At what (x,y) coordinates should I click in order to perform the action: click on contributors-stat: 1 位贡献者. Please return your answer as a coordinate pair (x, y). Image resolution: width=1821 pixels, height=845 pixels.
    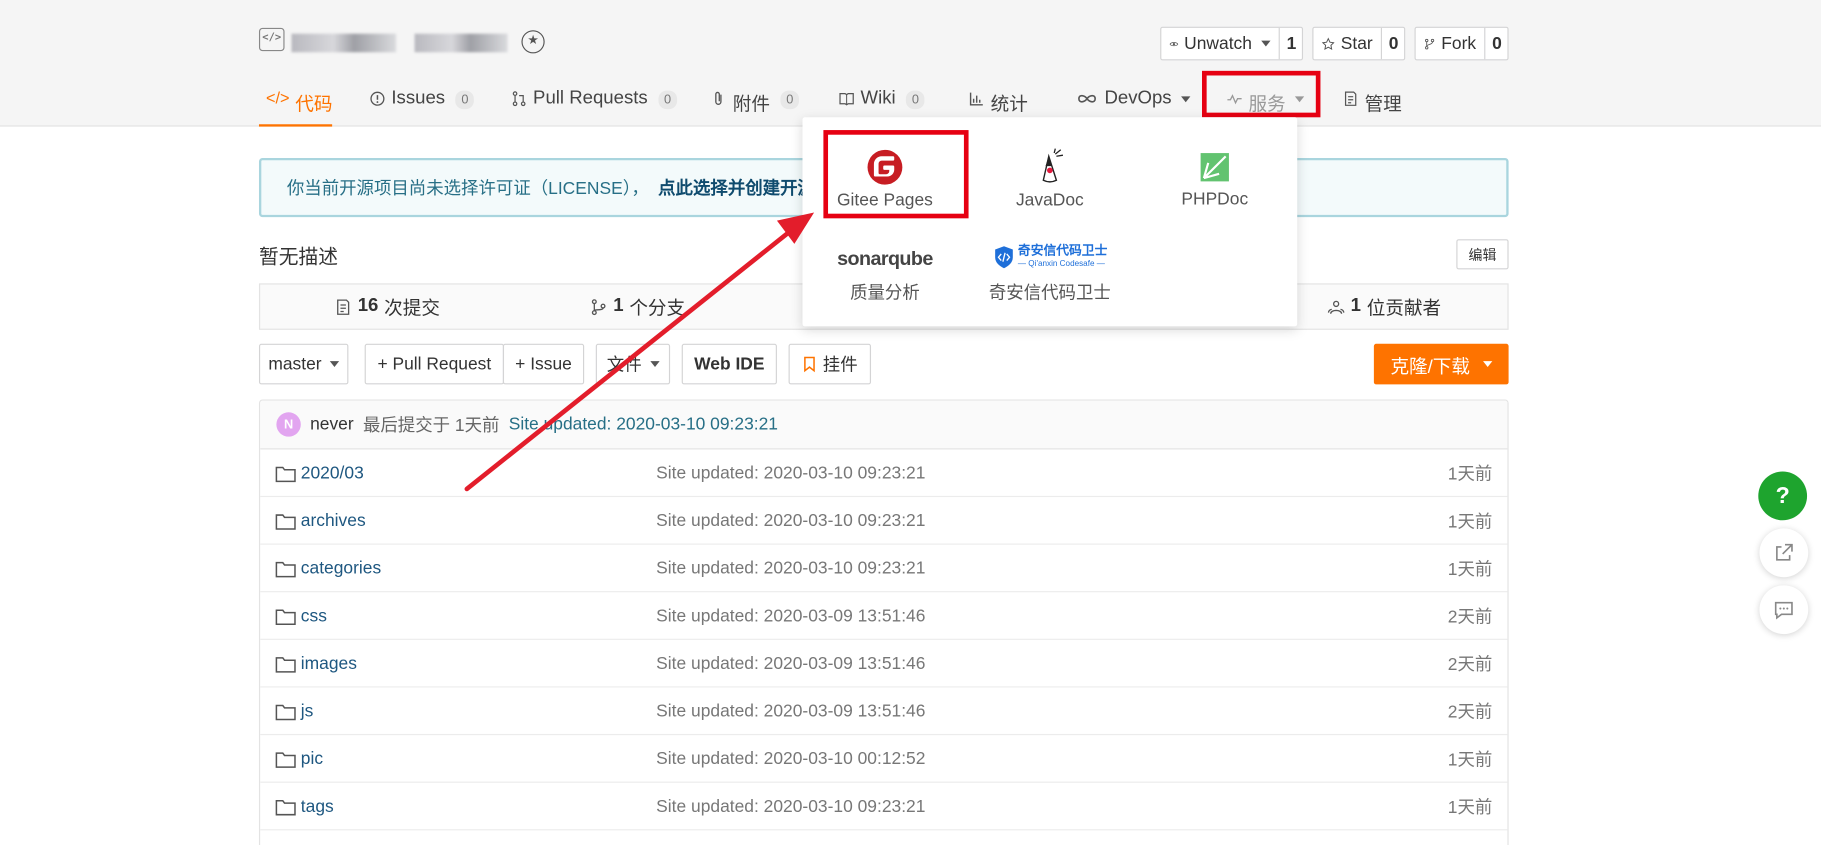
    Looking at the image, I should click on (1384, 307).